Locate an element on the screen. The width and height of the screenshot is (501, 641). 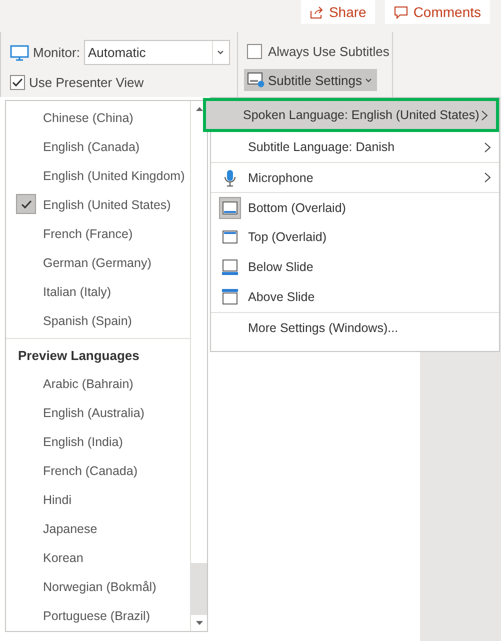
scroll-up-icon is located at coordinates (199, 109).